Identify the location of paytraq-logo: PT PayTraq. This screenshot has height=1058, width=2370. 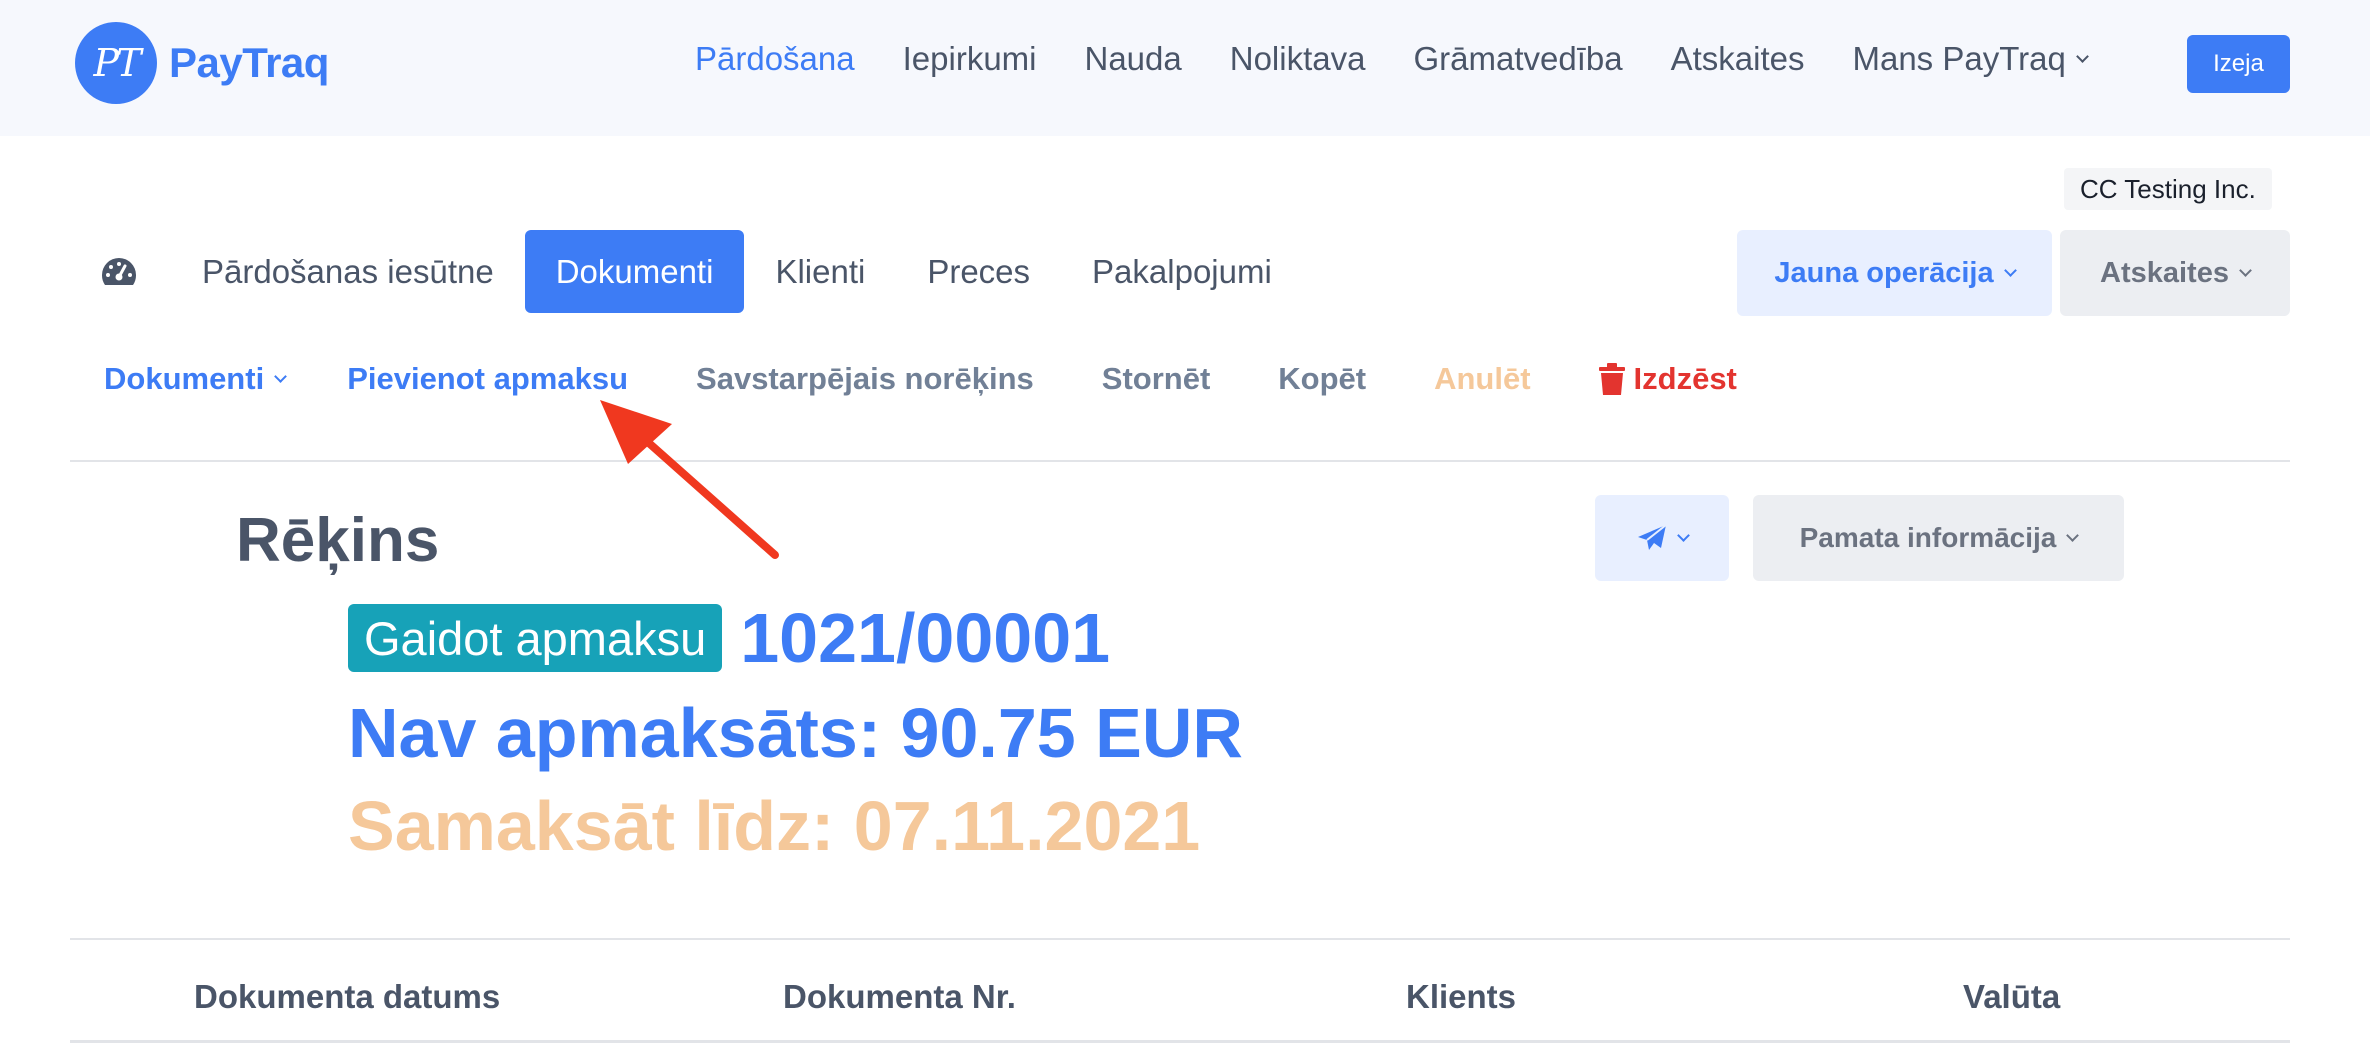
(202, 63).